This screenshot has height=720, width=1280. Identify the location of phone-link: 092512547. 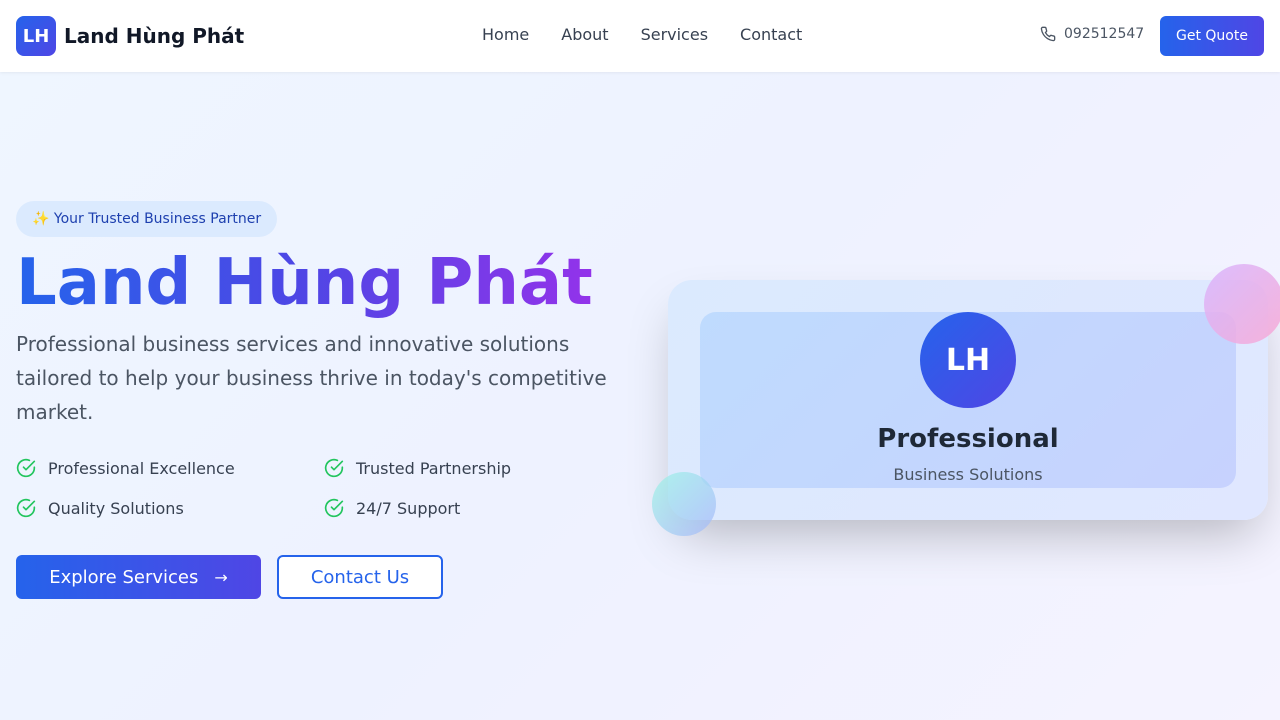
(1092, 34).